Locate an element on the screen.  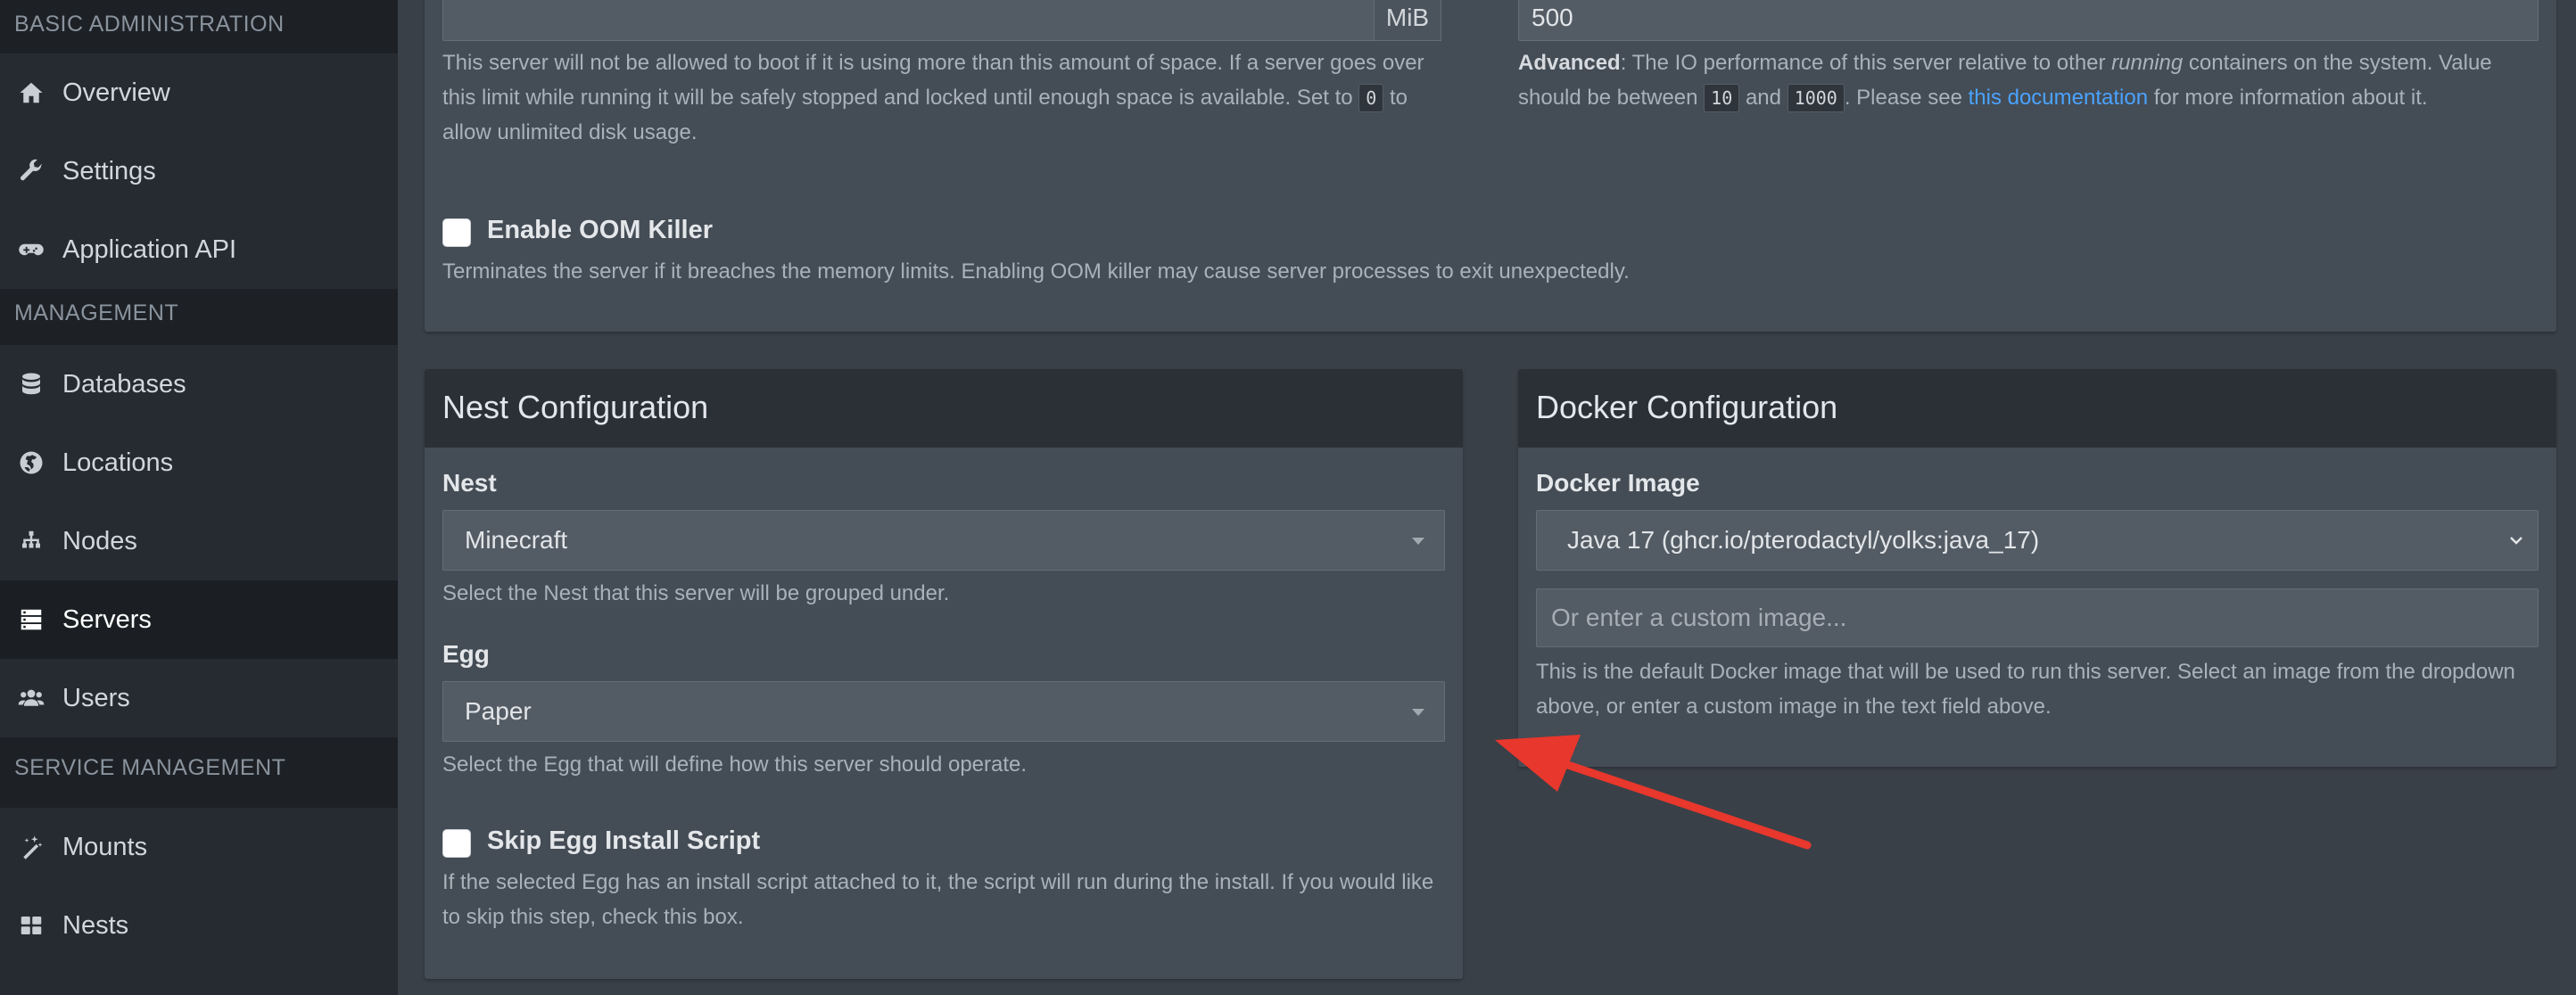
sidebar-header-management: MANAGEMENT is located at coordinates (199, 317).